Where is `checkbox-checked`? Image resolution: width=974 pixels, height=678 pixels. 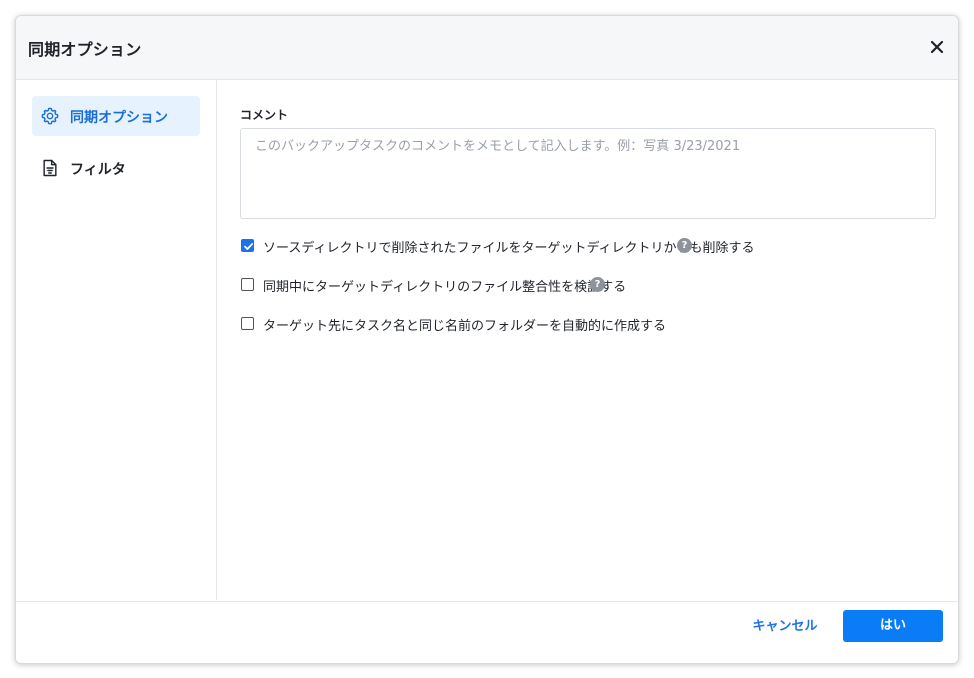
checkbox-checked is located at coordinates (247, 245).